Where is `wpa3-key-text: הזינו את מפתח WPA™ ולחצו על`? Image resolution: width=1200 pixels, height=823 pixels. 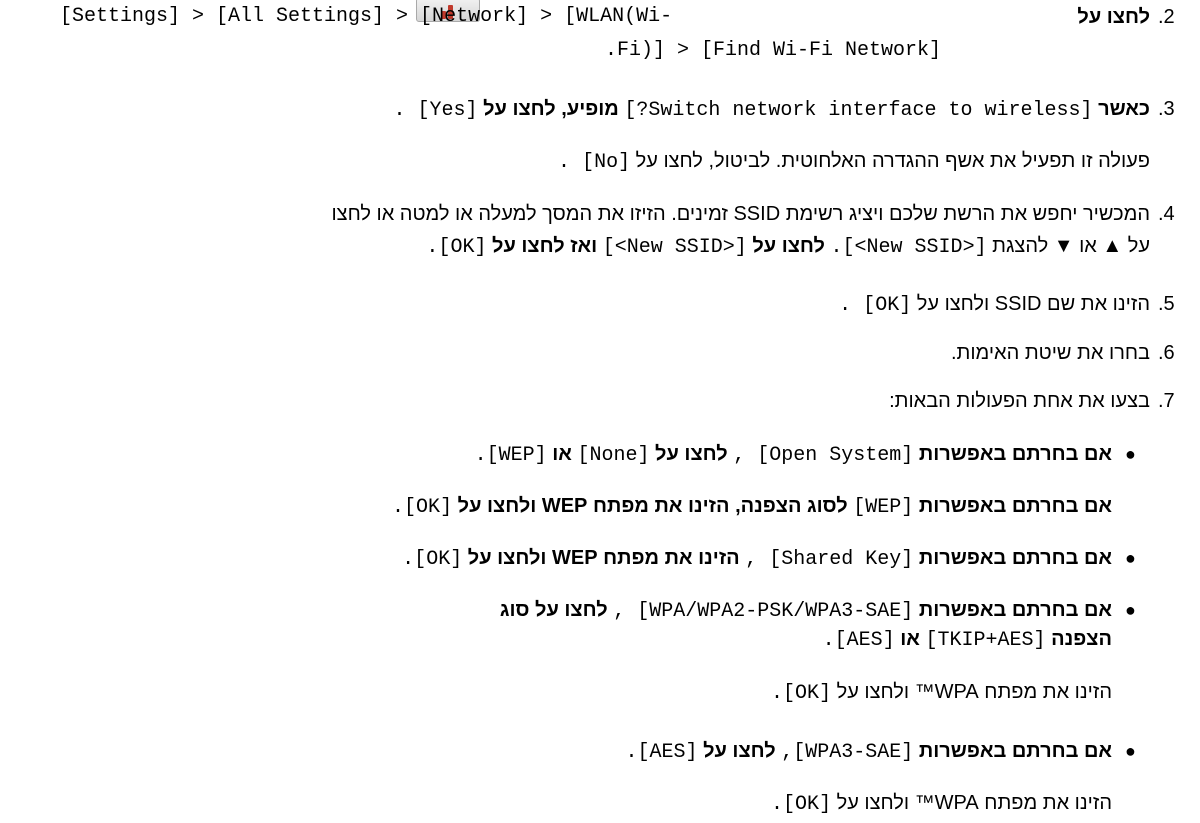
wpa3-key-text: הזינו את מפתח WPA™ ולחצו על is located at coordinates (974, 803).